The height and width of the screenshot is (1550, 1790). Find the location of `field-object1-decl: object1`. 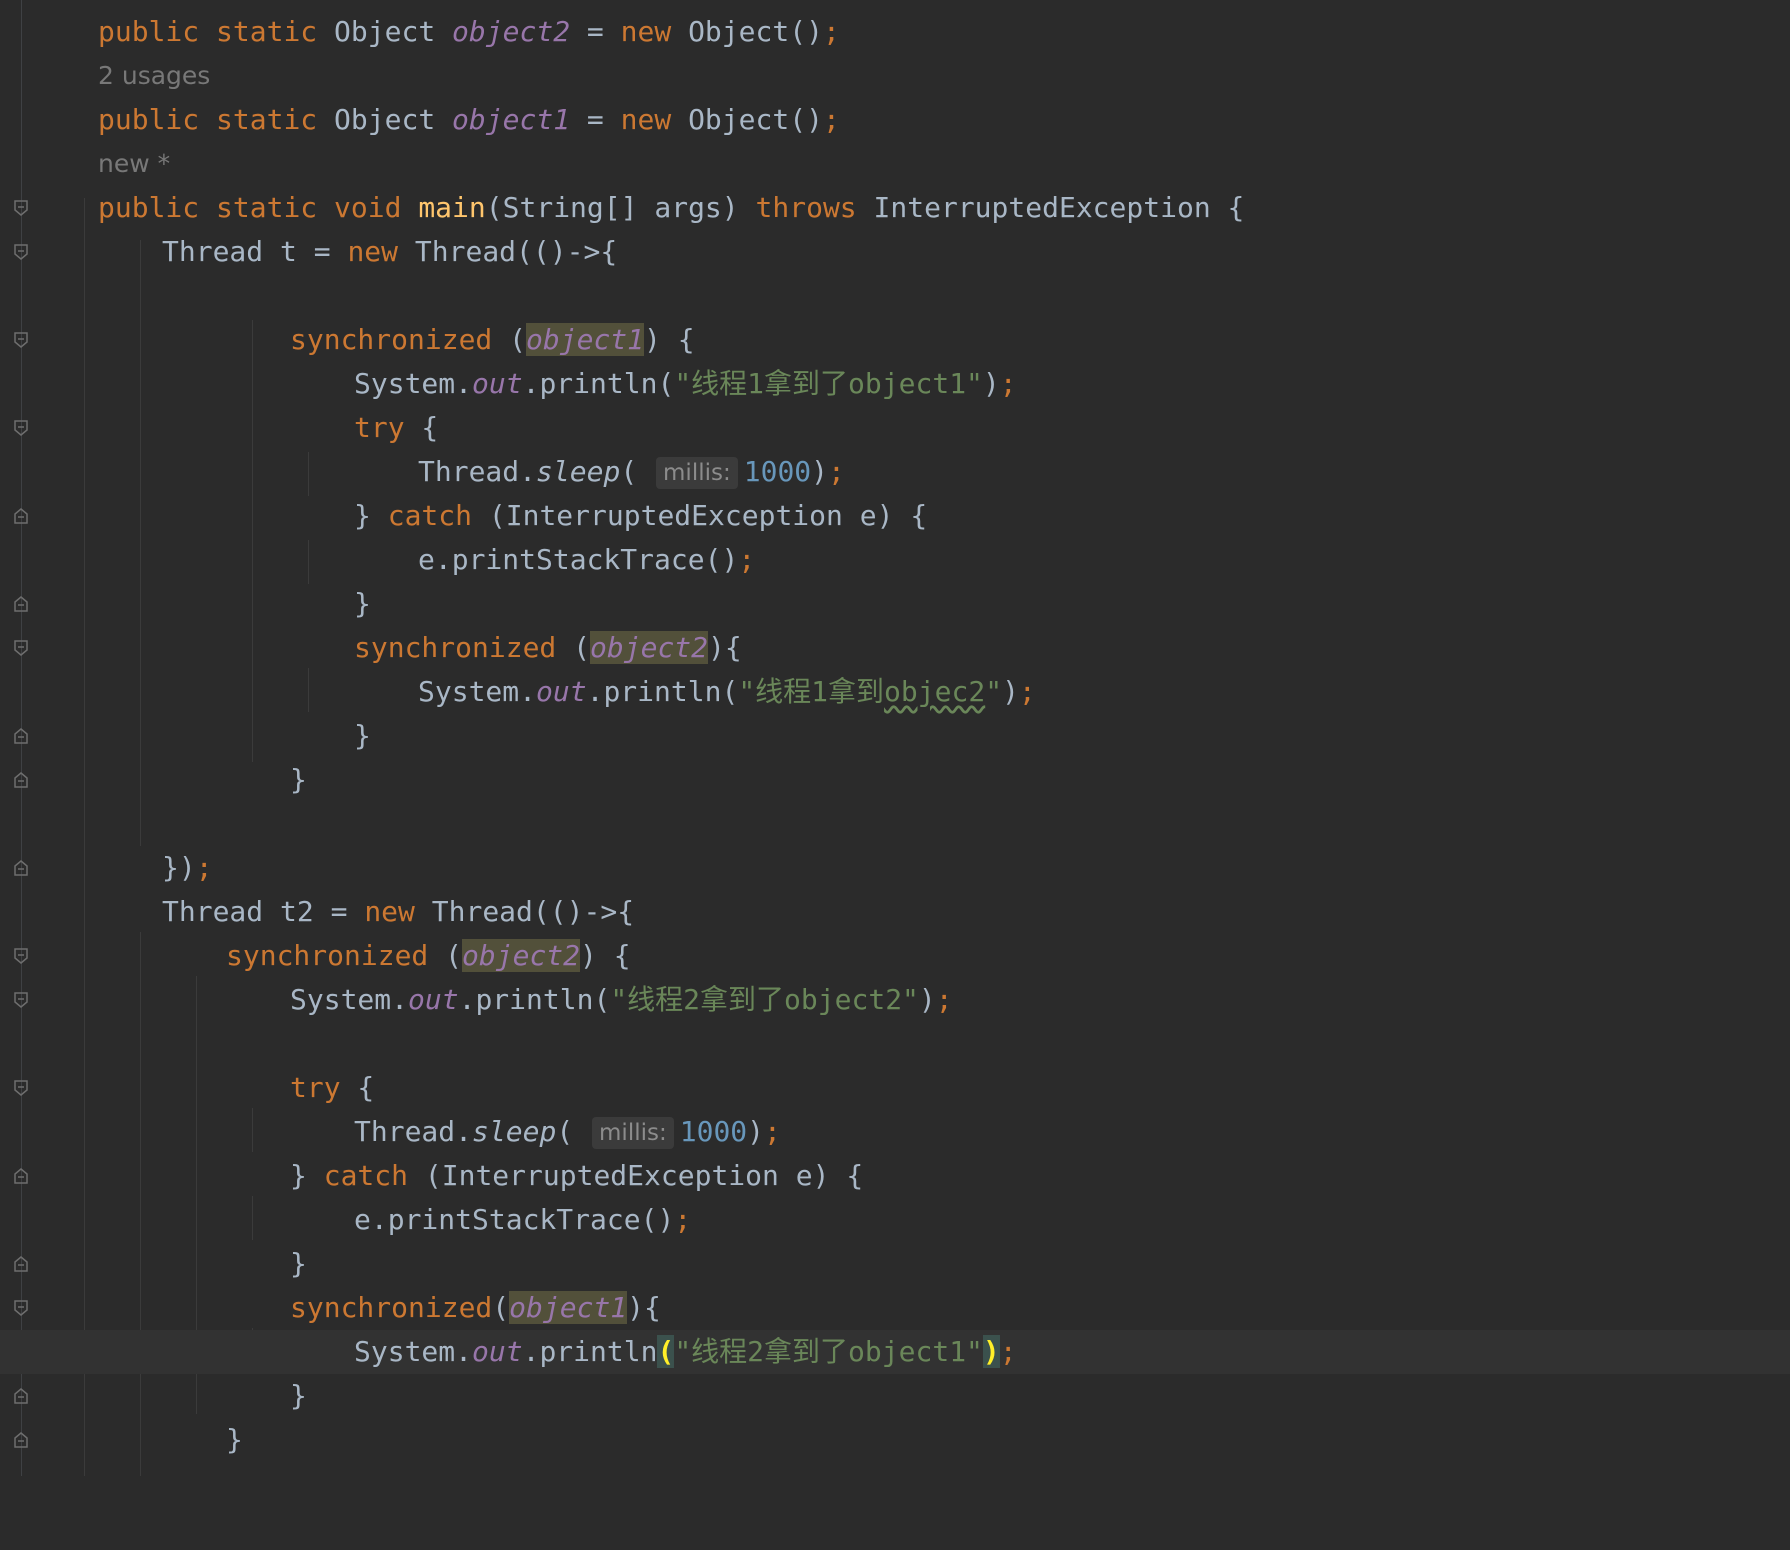

field-object1-decl: object1 is located at coordinates (511, 119).